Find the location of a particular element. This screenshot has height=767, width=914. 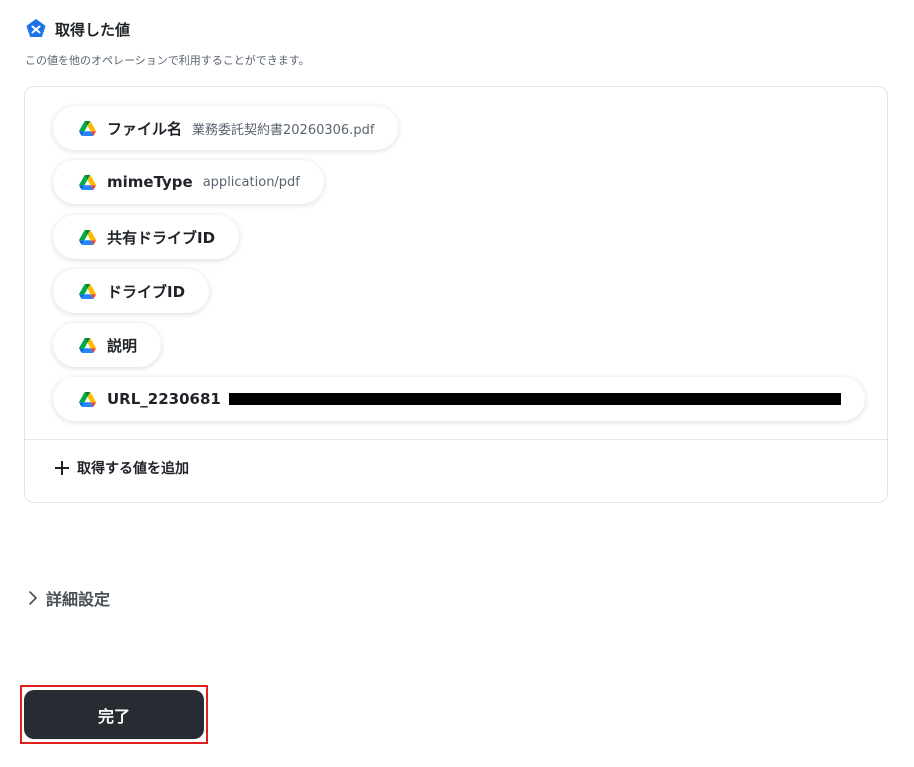

chip-label: ファイル名 is located at coordinates (145, 128).